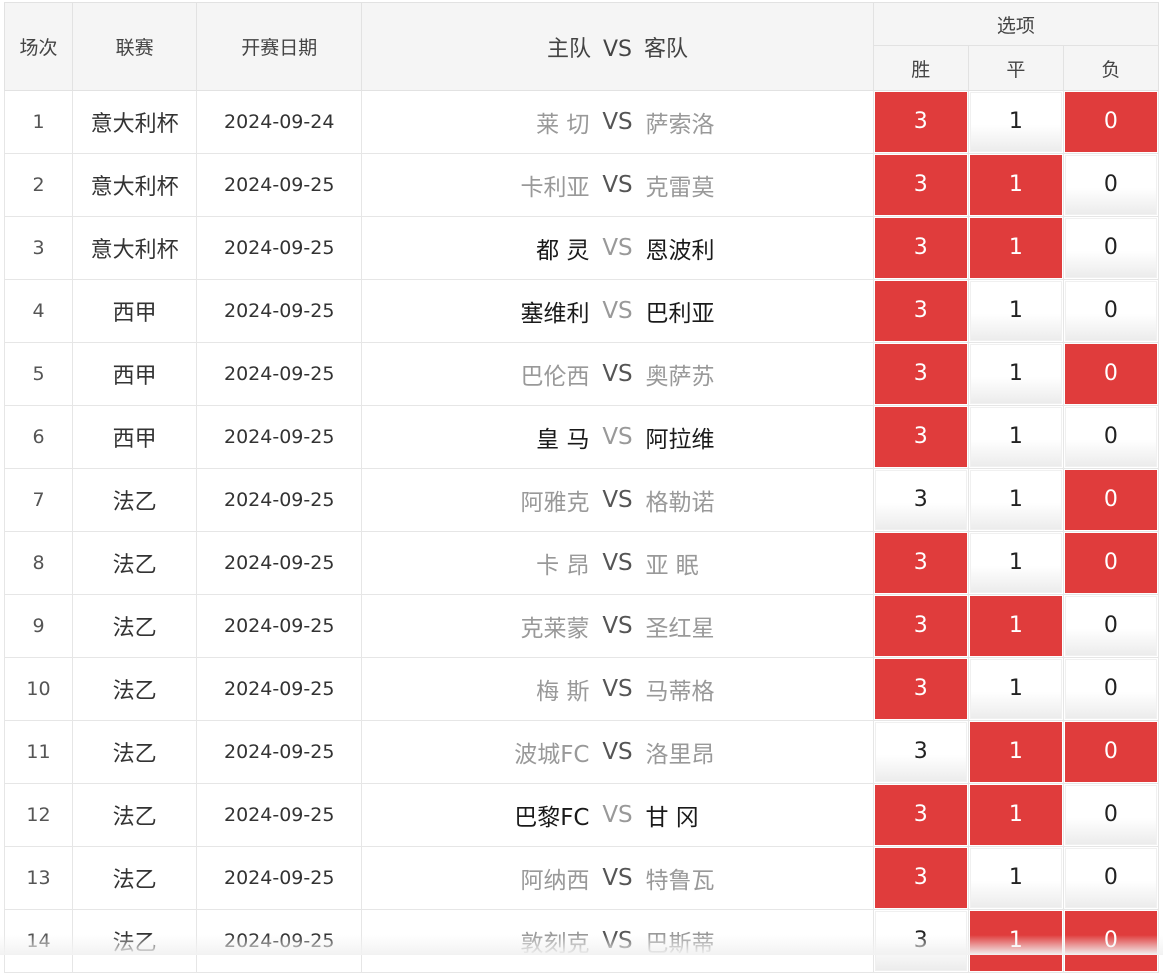  What do you see at coordinates (680, 629) in the screenshot?
I see `away-team: 圣红星` at bounding box center [680, 629].